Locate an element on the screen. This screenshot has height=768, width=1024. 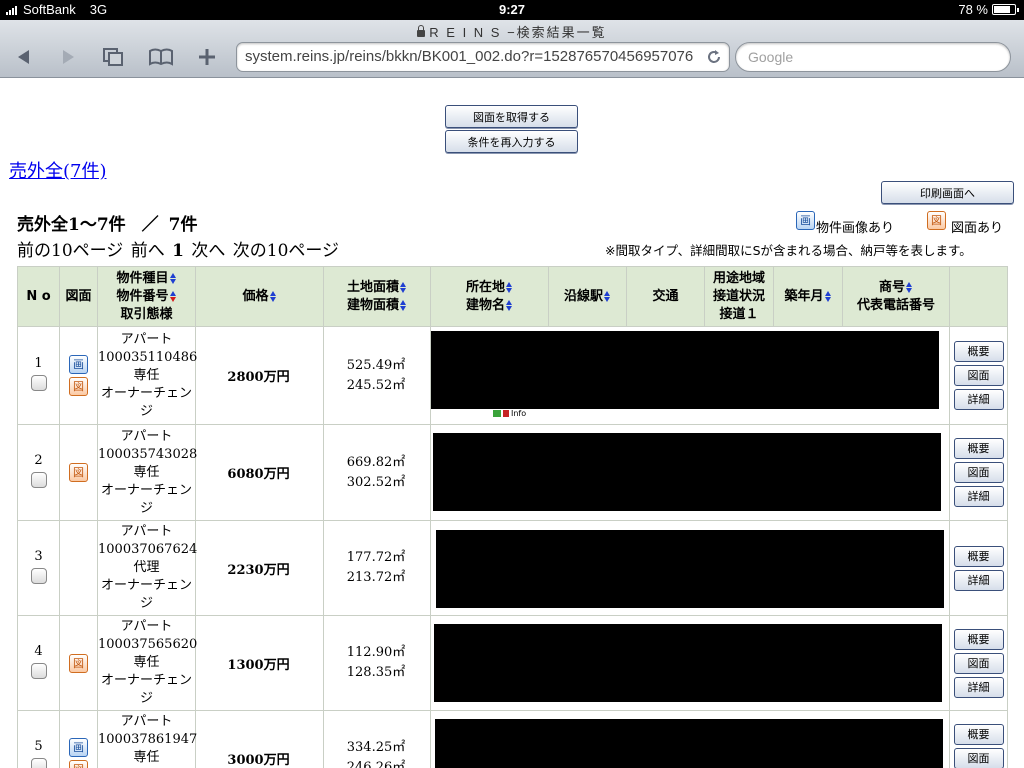
col-station: 沿線駅 is located at coordinates (587, 296).